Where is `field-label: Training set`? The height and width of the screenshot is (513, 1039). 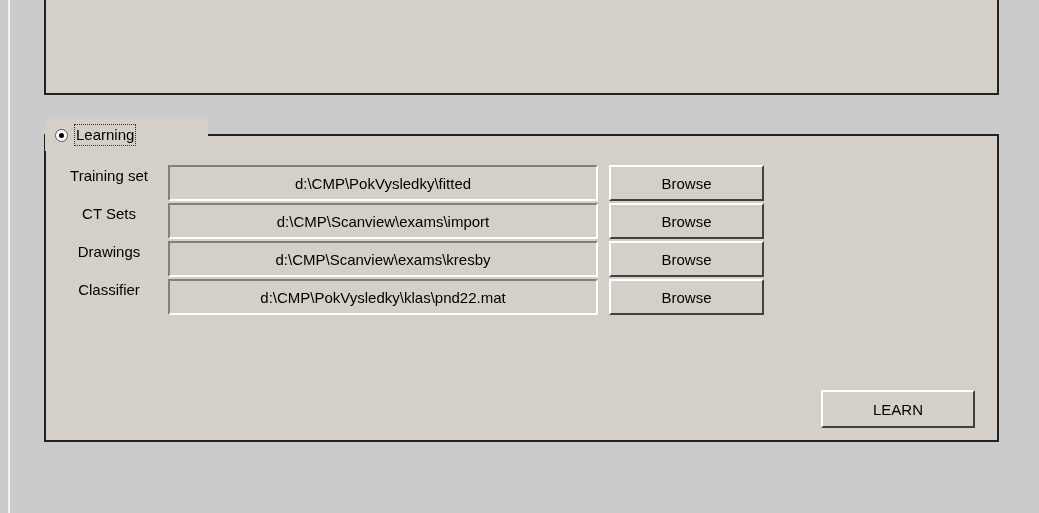
field-label: Training set is located at coordinates (109, 175).